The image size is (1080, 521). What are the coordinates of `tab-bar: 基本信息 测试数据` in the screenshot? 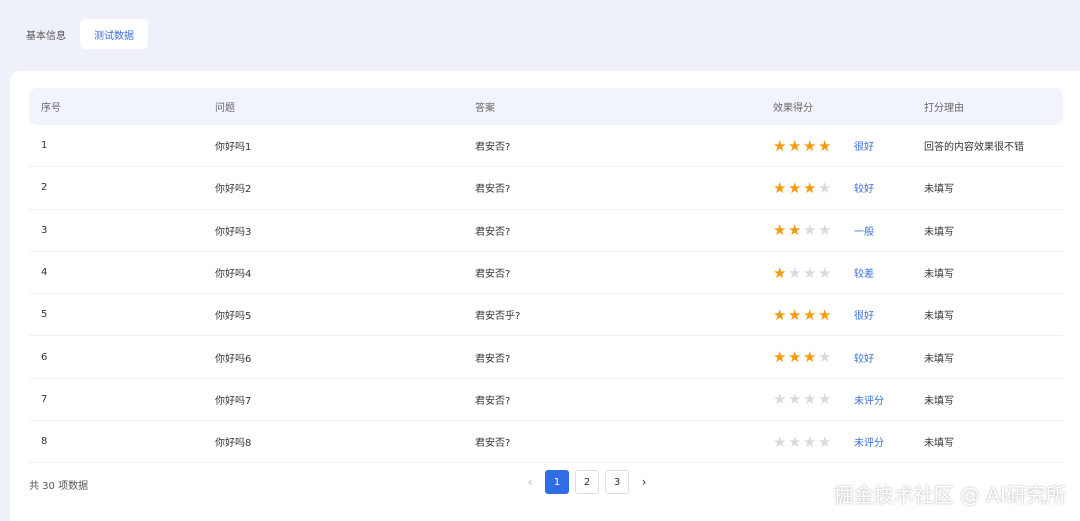 It's located at (80, 34).